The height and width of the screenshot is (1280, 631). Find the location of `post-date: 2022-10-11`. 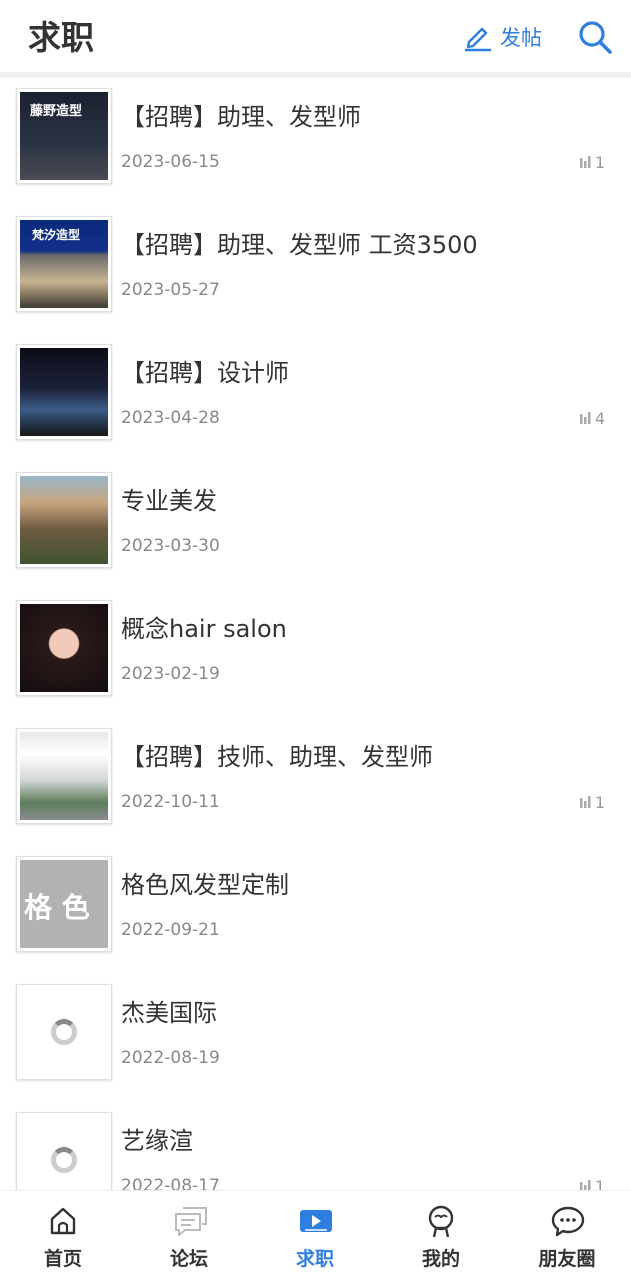

post-date: 2022-10-11 is located at coordinates (170, 802).